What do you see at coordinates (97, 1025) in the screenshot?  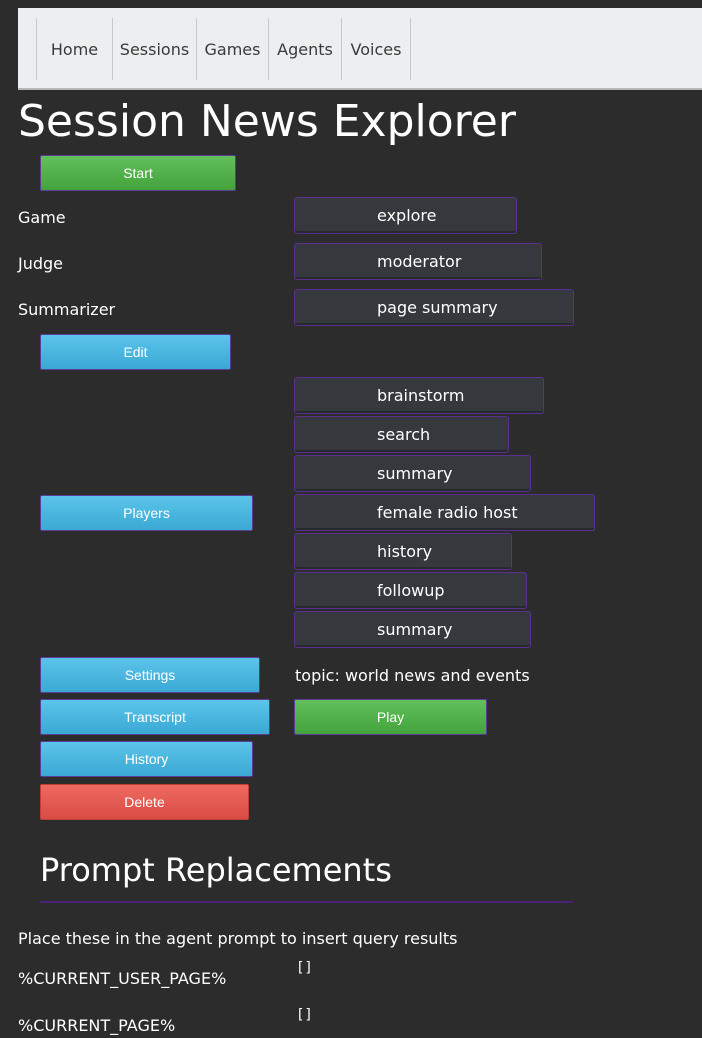 I see `replacement-key: %CURRENT_PAGE%` at bounding box center [97, 1025].